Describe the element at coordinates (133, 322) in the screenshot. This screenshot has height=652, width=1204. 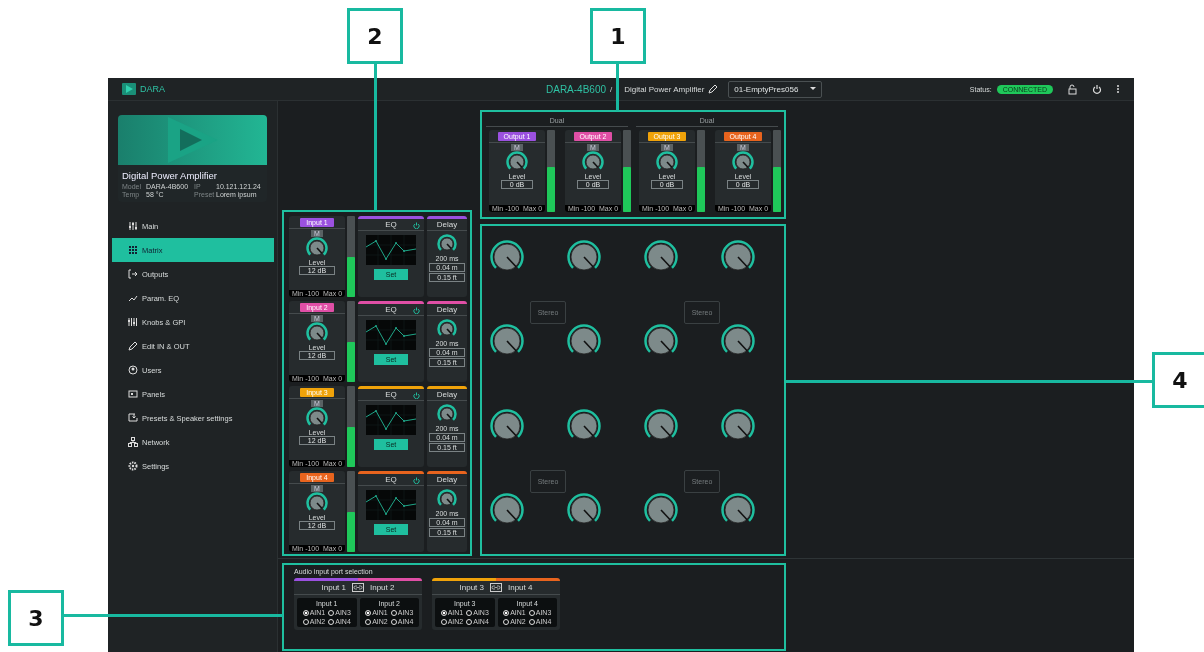
I see `equalizer-icon` at that location.